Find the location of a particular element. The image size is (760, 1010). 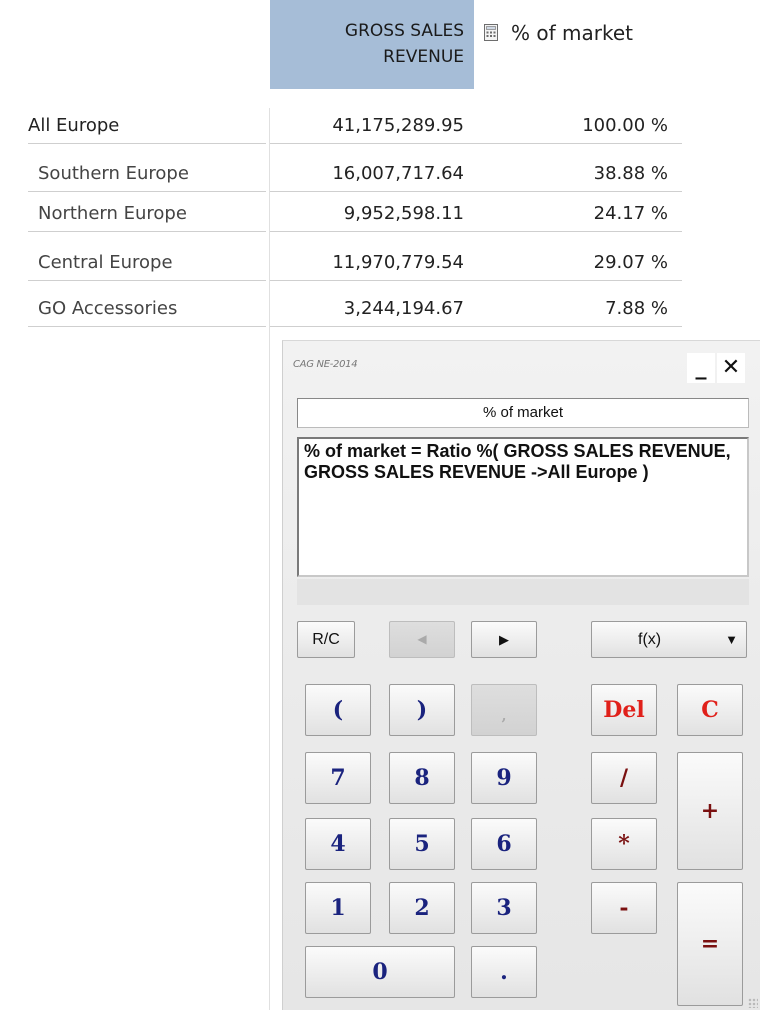

key-open-paren: ( is located at coordinates (338, 710).